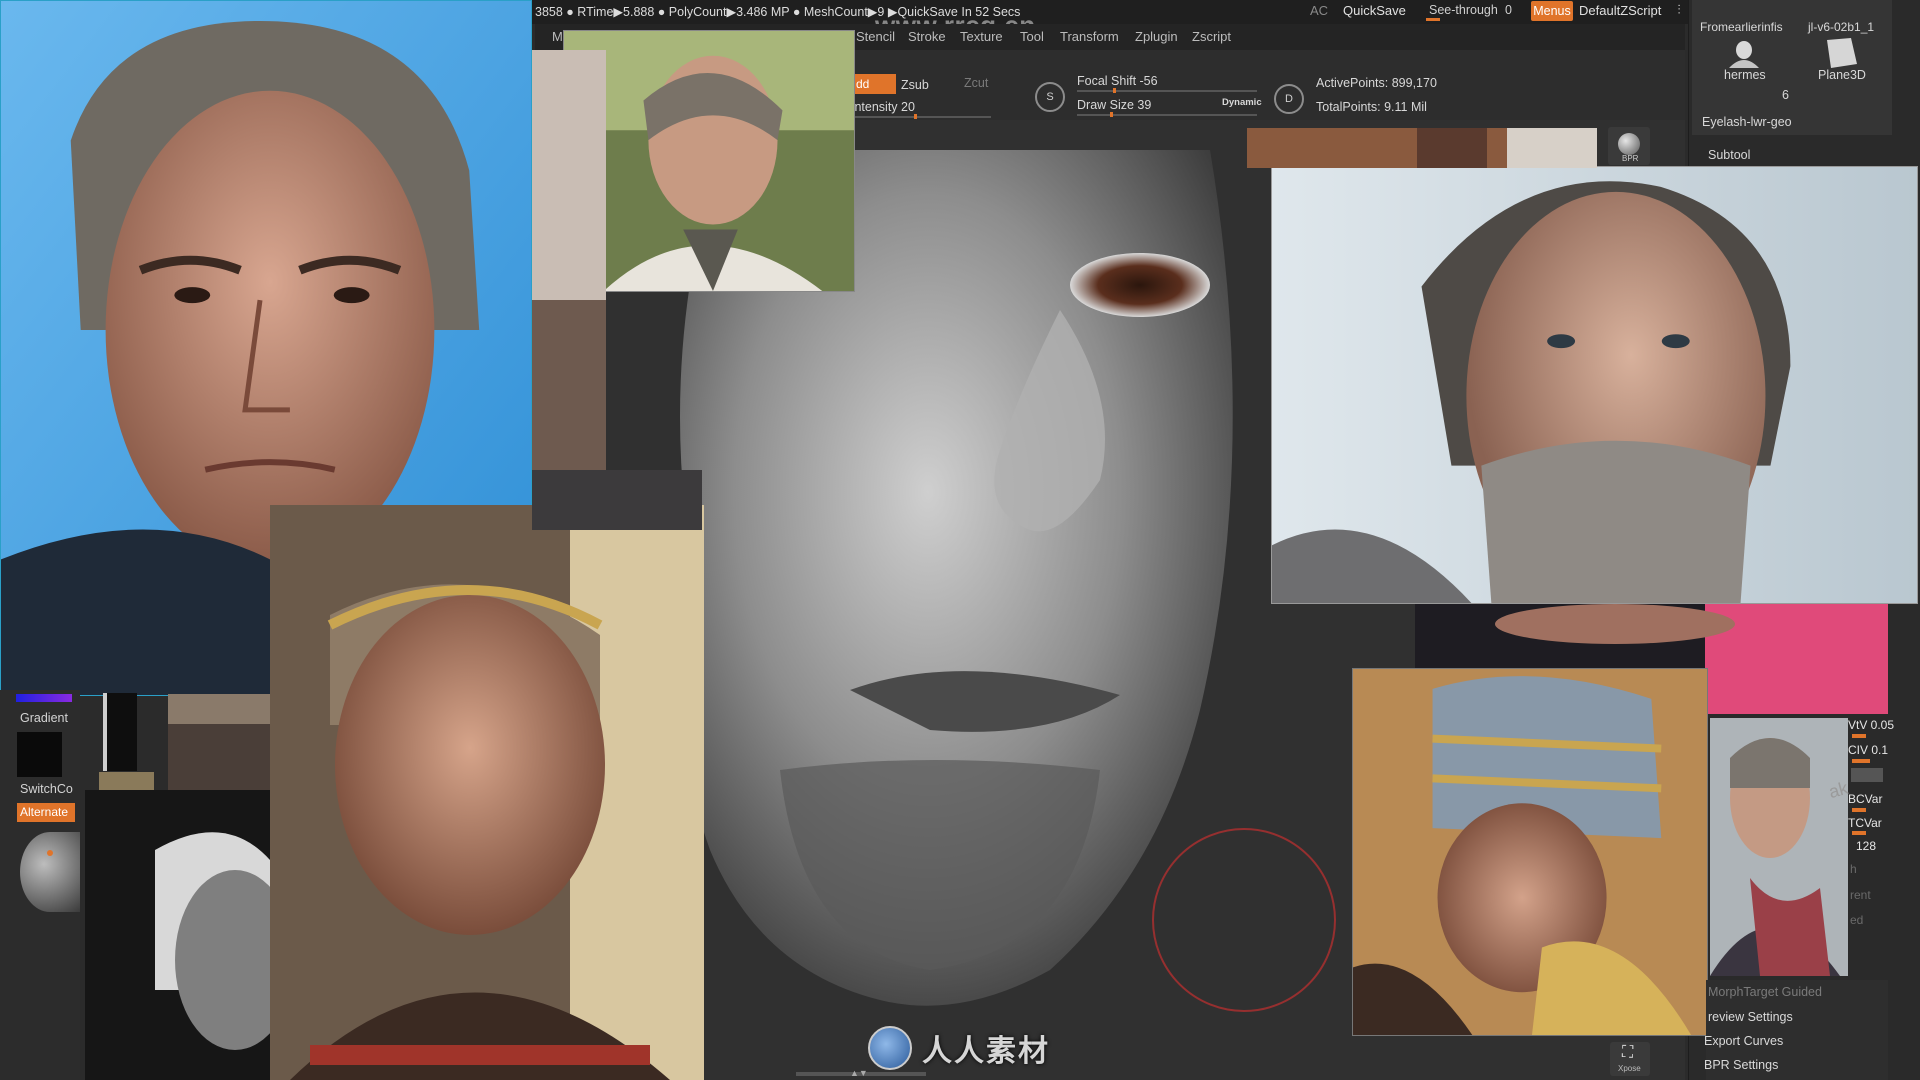 This screenshot has height=1080, width=1920. I want to click on menu-zscript: Zscript, so click(1211, 36).